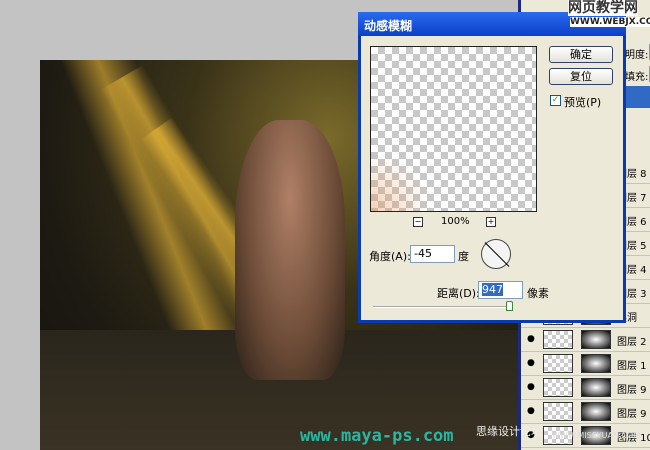  What do you see at coordinates (443, 307) in the screenshot?
I see `distance-slider-track` at bounding box center [443, 307].